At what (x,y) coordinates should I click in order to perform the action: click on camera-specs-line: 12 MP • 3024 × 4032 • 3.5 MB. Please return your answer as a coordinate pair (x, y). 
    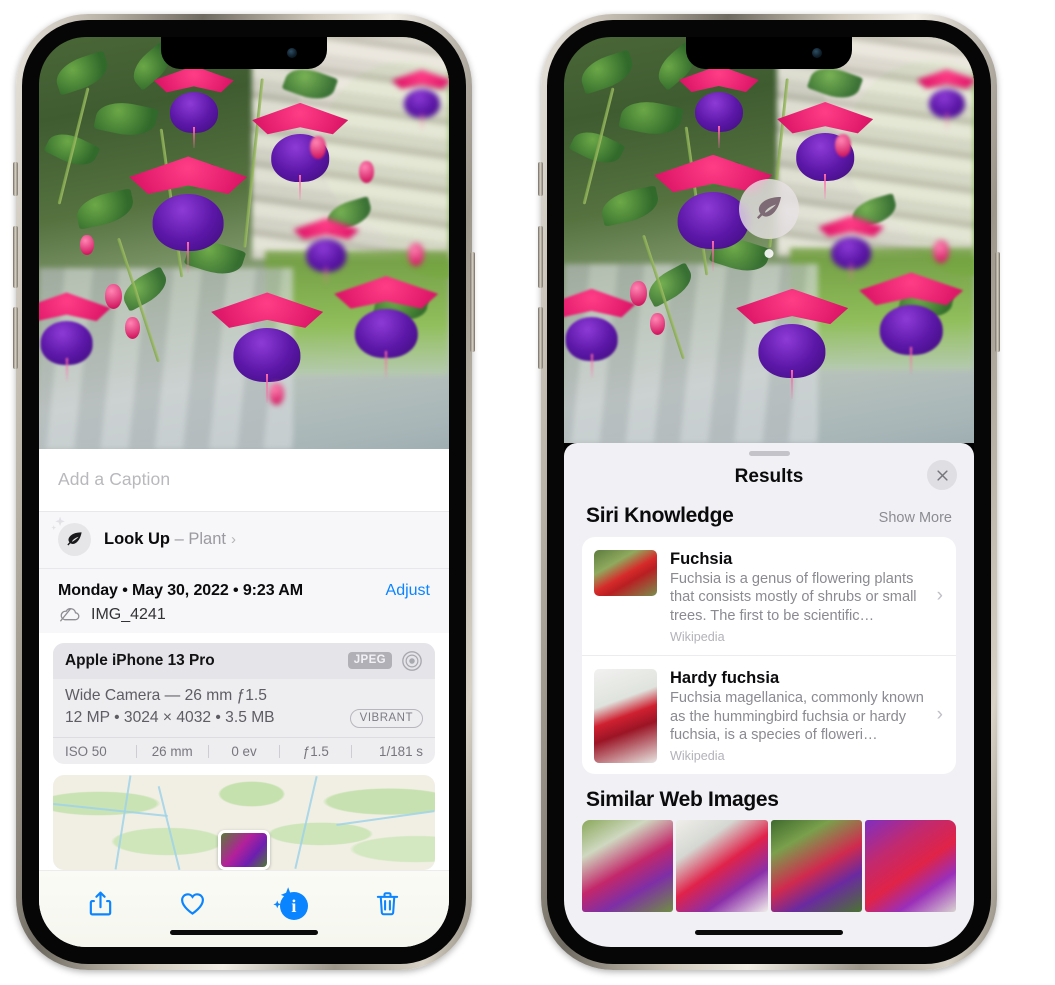
    Looking at the image, I should click on (170, 718).